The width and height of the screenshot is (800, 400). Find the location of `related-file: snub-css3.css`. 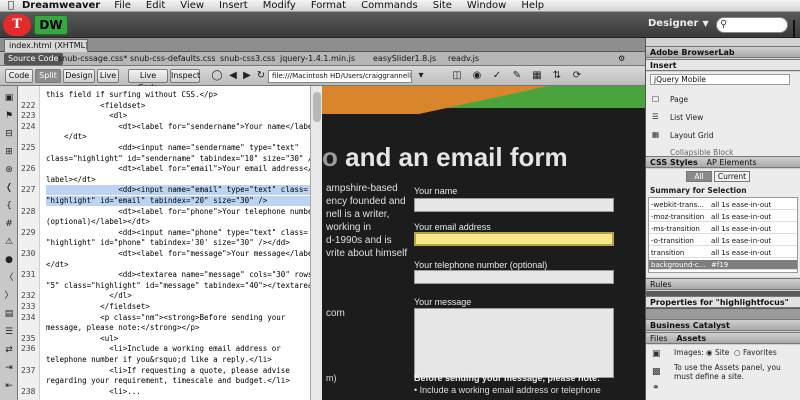

related-file: snub-css3.css is located at coordinates (247, 58).